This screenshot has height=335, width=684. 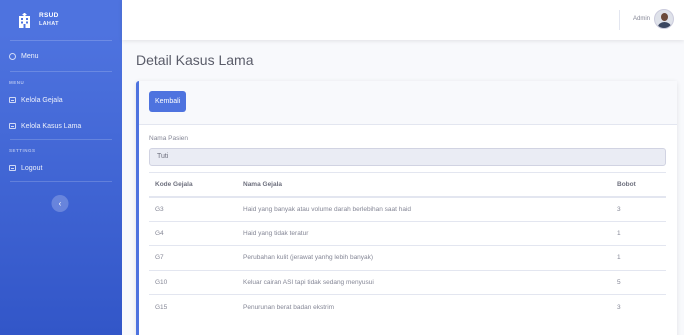 What do you see at coordinates (428, 306) in the screenshot?
I see `cell-nama: Penurunan berat badan ekstrim` at bounding box center [428, 306].